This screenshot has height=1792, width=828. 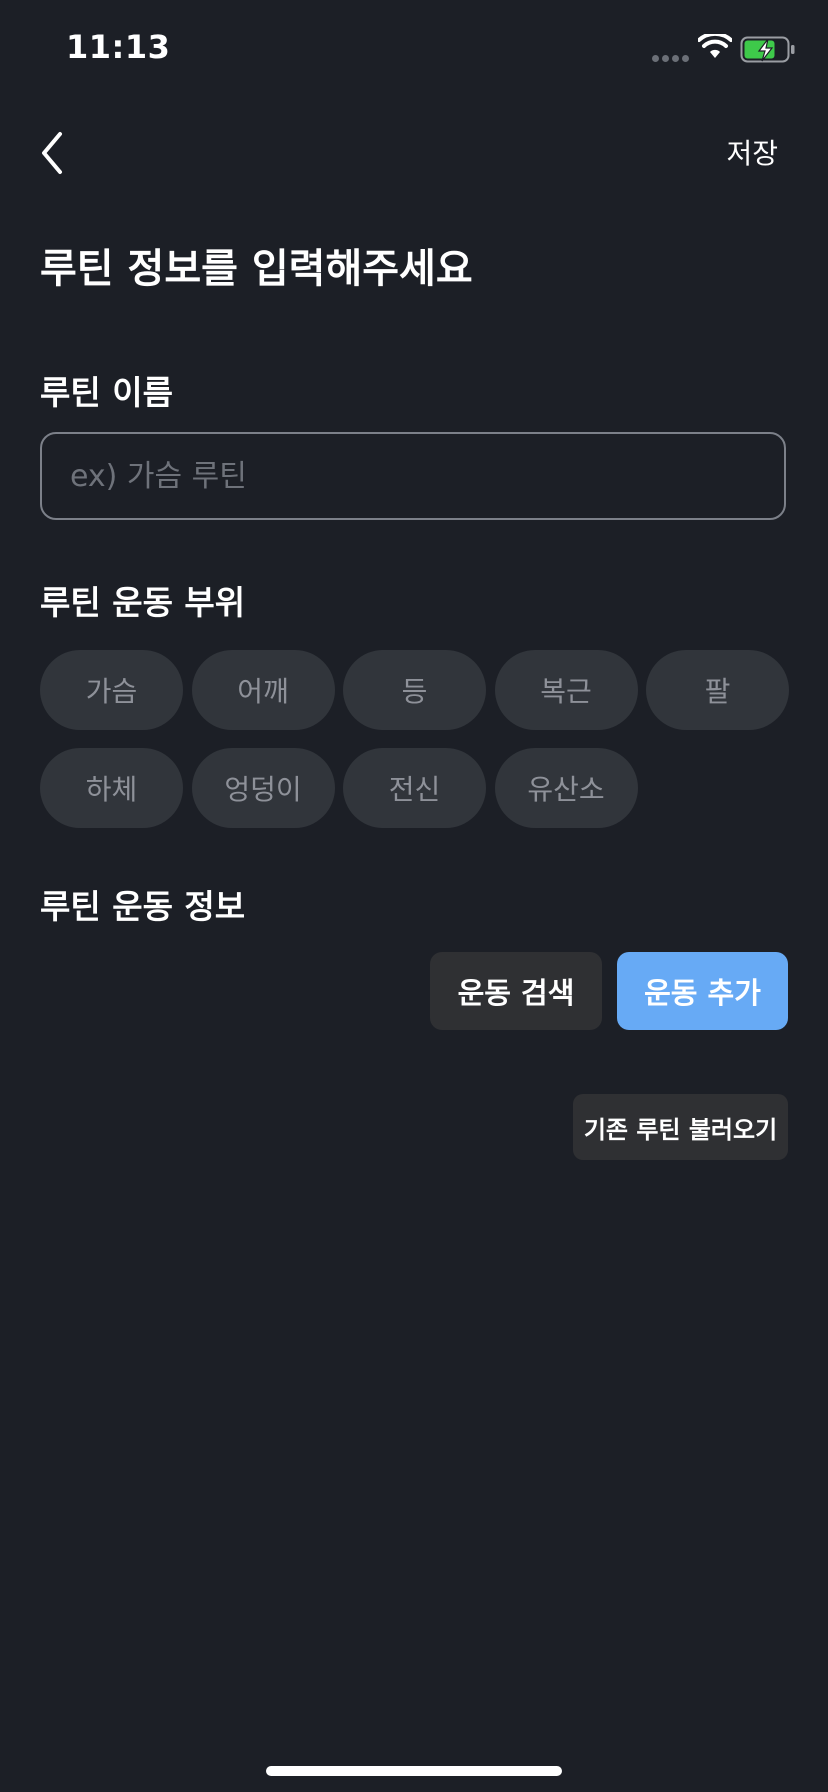 I want to click on back-button, so click(x=55, y=153).